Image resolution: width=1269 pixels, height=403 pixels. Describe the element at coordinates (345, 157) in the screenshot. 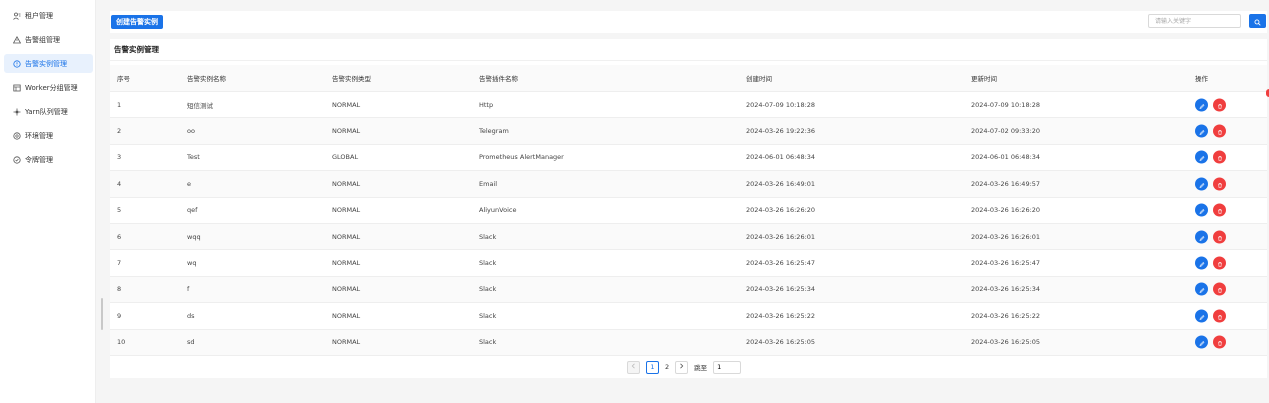

I see `cell-type: GLOBAL` at that location.